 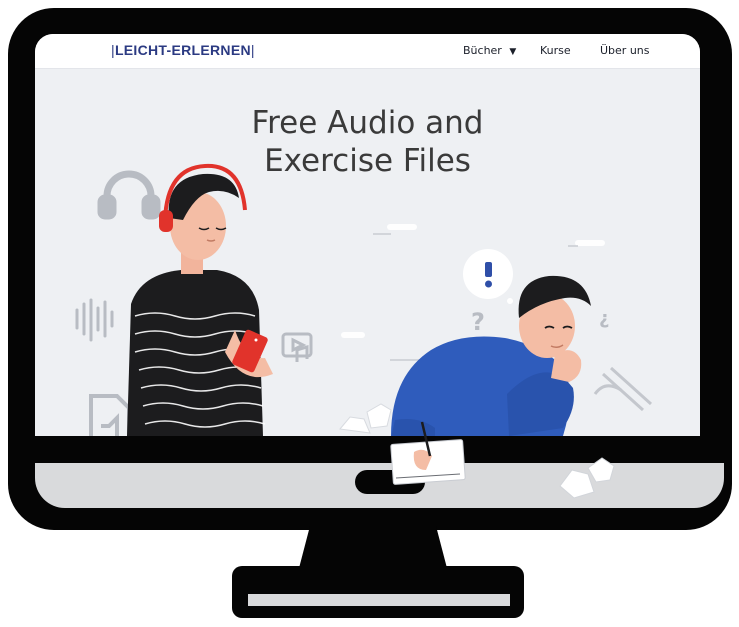 I want to click on headphones-icon, so click(x=129, y=195).